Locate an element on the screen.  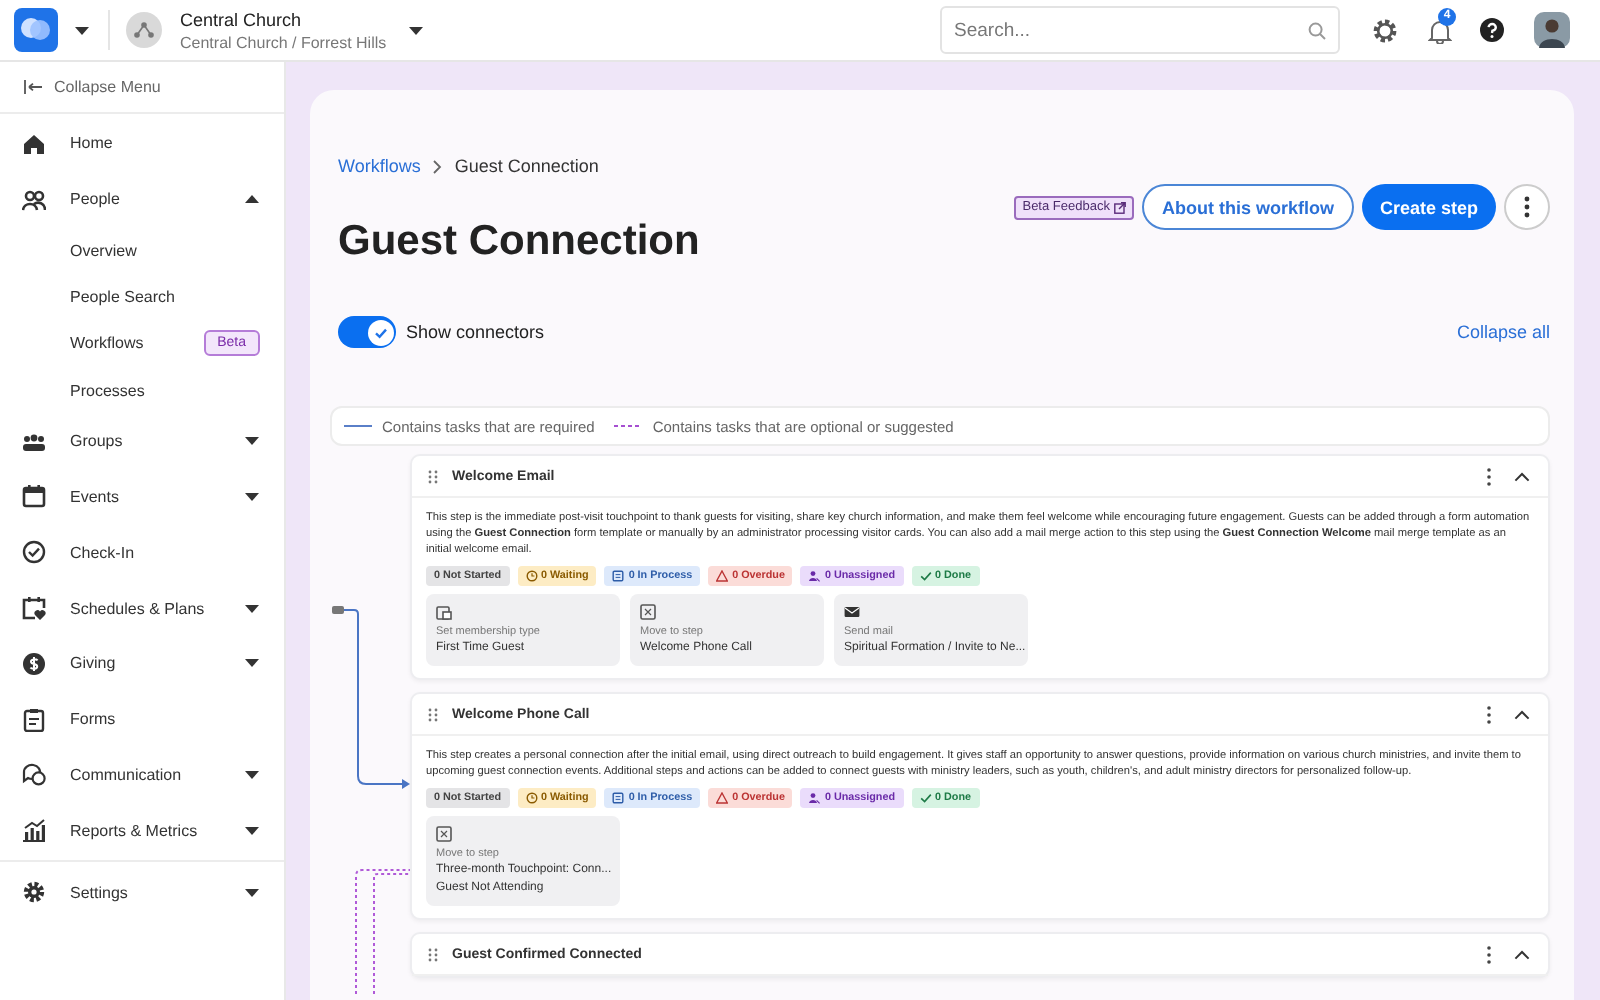
coin-icon is located at coordinates (34, 663).